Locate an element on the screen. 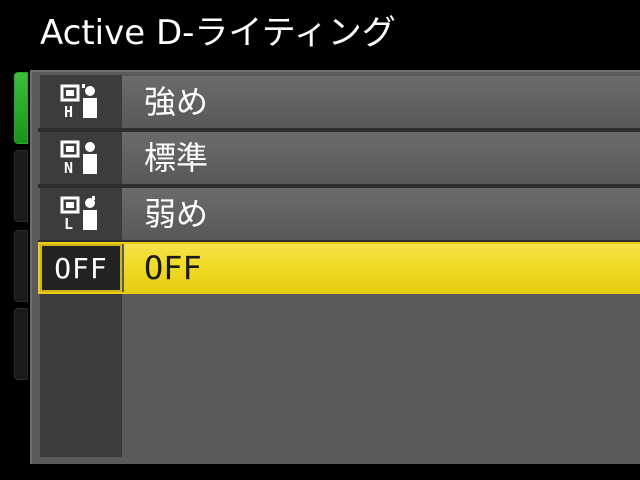 The image size is (640, 480). option-standard: N 標準 is located at coordinates (339, 158).